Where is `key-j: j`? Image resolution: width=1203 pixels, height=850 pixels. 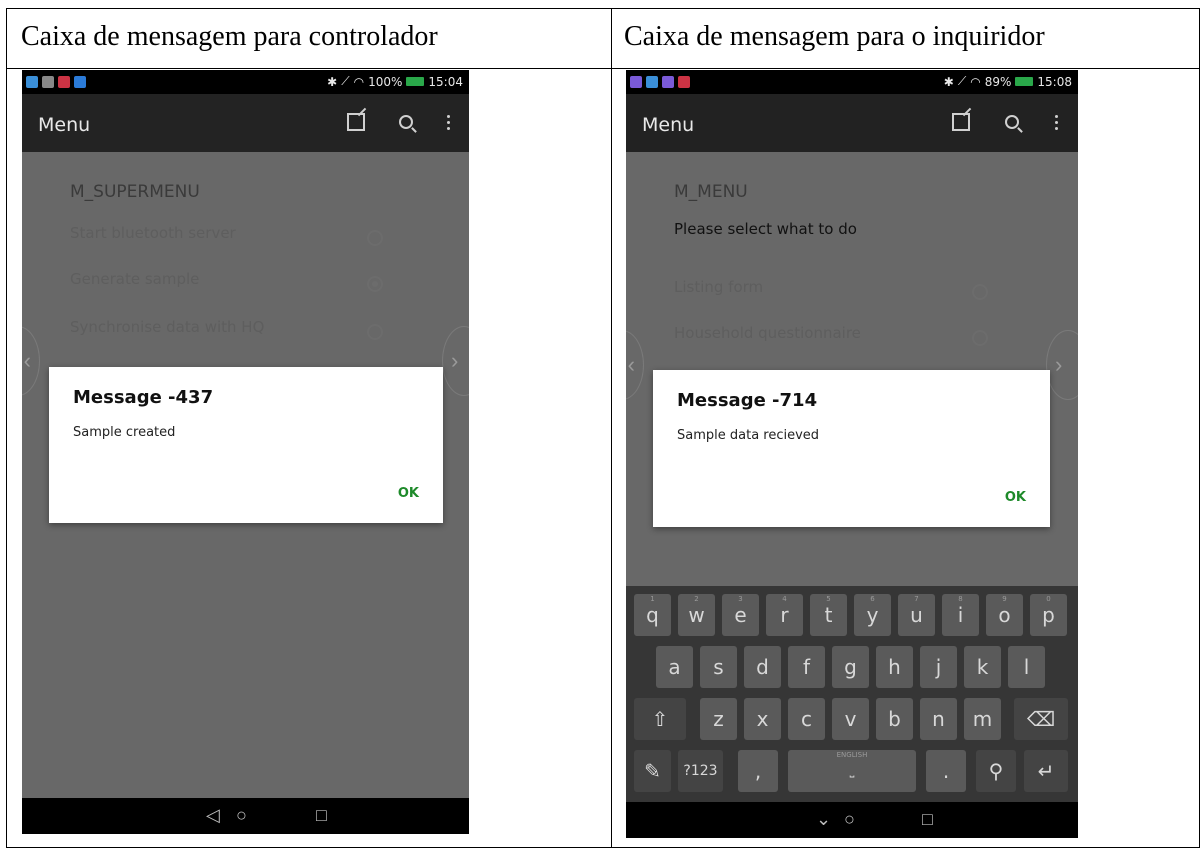 key-j: j is located at coordinates (938, 667).